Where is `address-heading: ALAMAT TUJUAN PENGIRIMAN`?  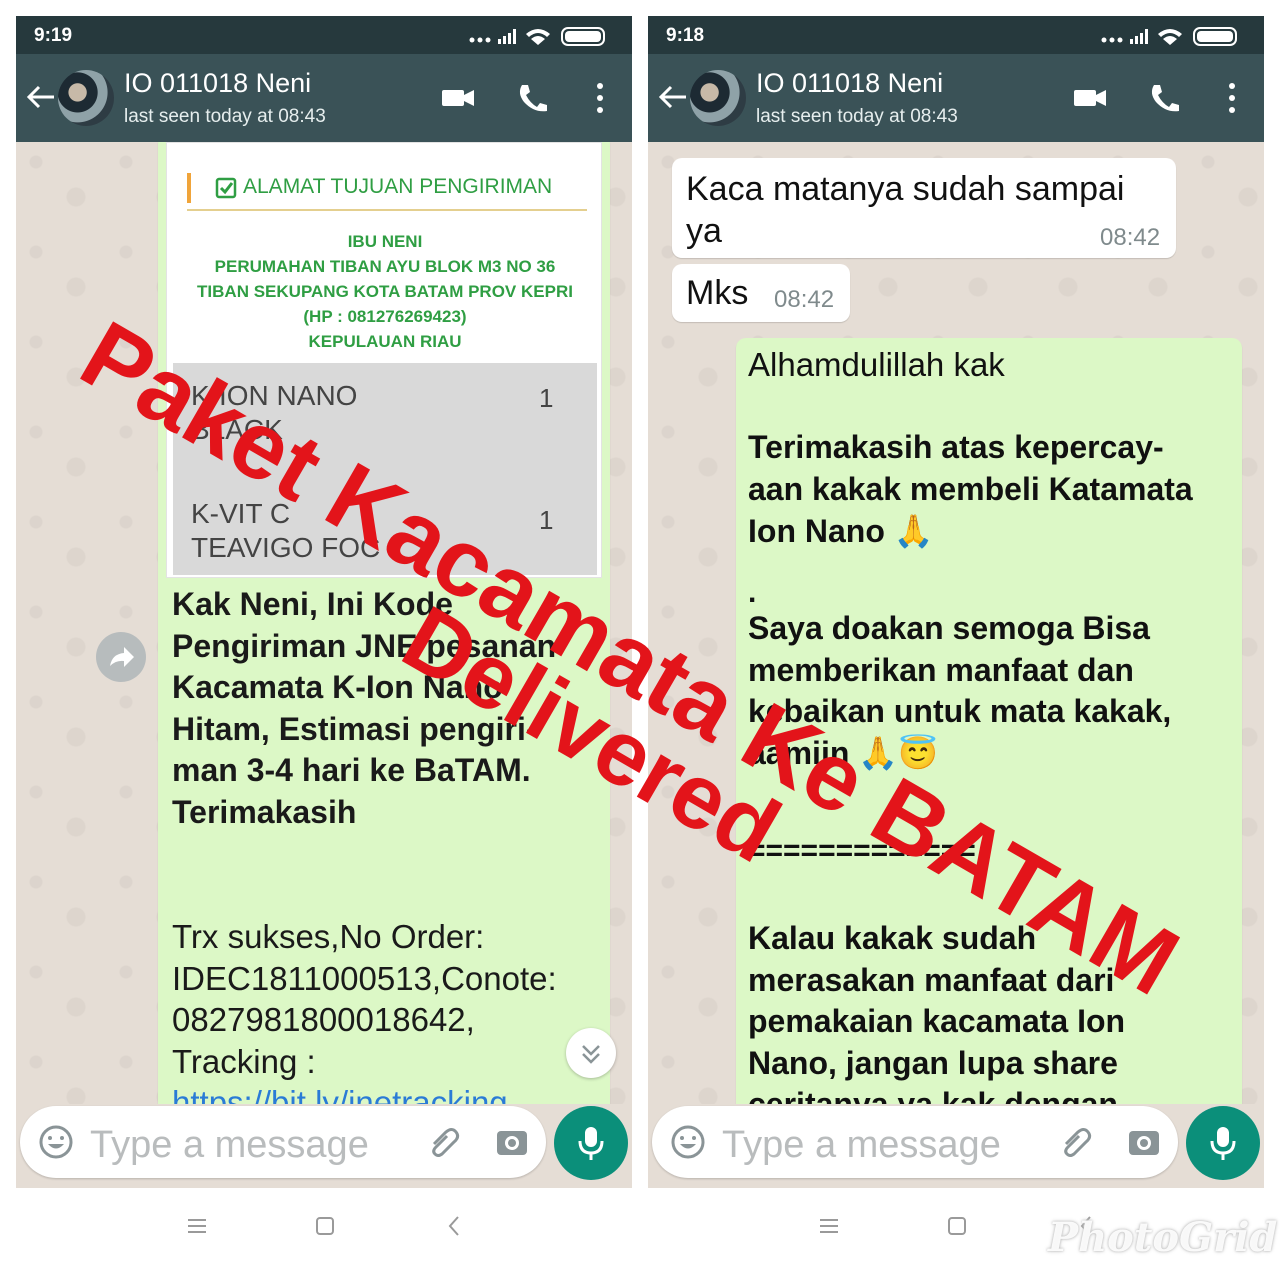
address-heading: ALAMAT TUJUAN PENGIRIMAN is located at coordinates (398, 186).